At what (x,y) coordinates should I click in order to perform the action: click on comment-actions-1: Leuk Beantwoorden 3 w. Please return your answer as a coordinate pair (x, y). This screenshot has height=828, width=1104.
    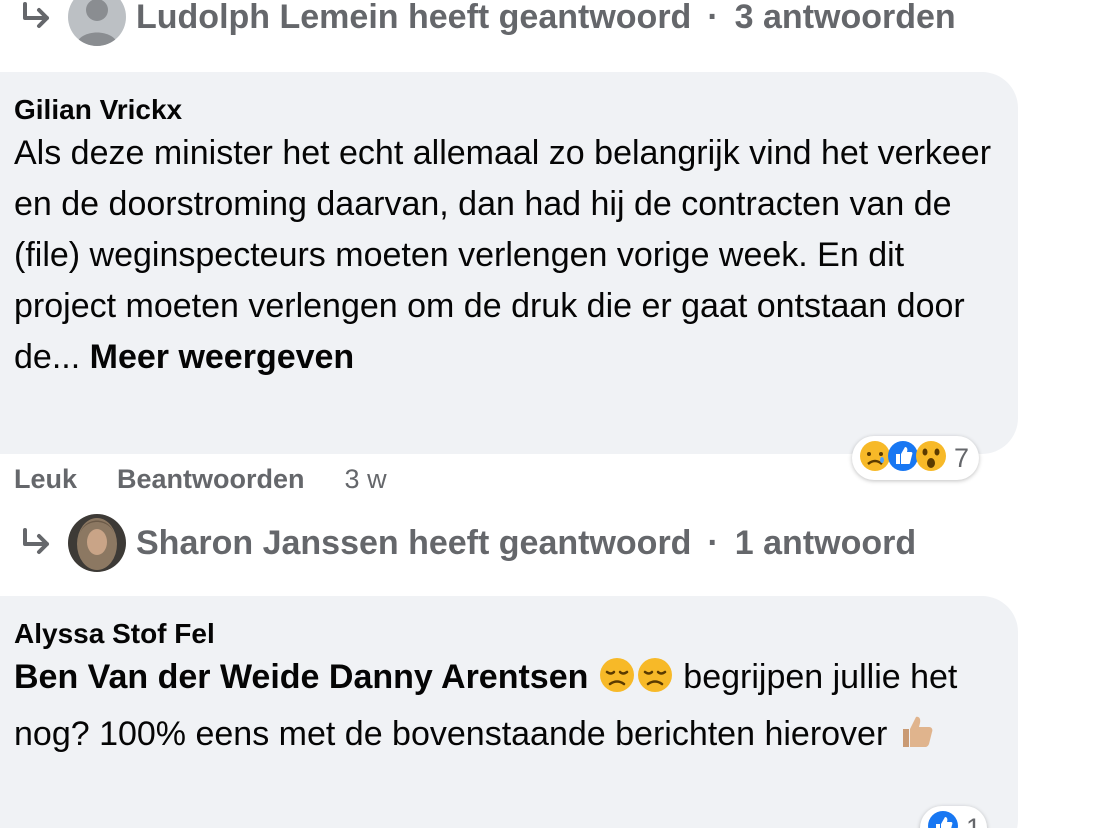
    Looking at the image, I should click on (200, 479).